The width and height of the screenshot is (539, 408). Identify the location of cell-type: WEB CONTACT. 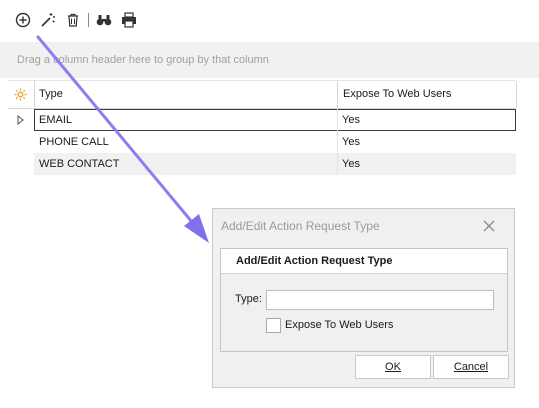
(79, 164).